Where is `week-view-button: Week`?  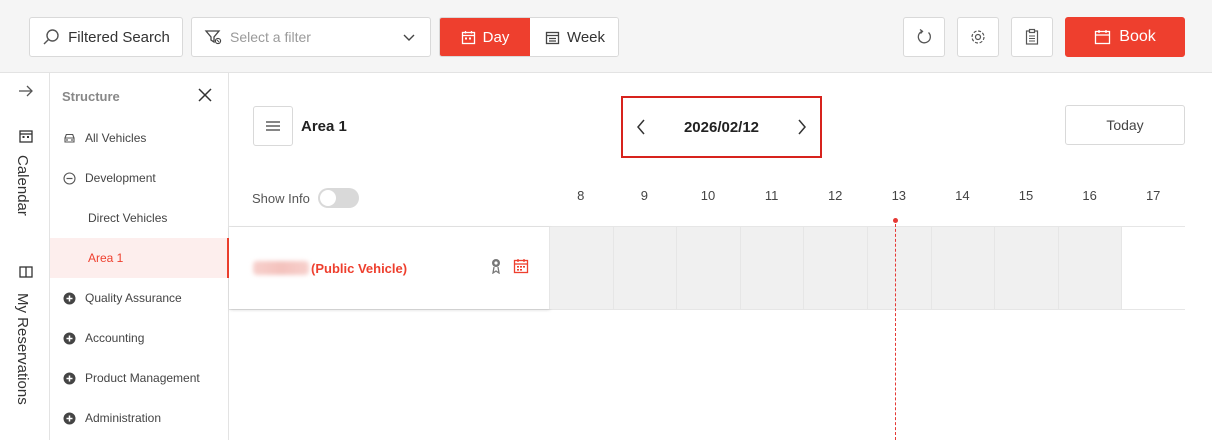
week-view-button: Week is located at coordinates (574, 37).